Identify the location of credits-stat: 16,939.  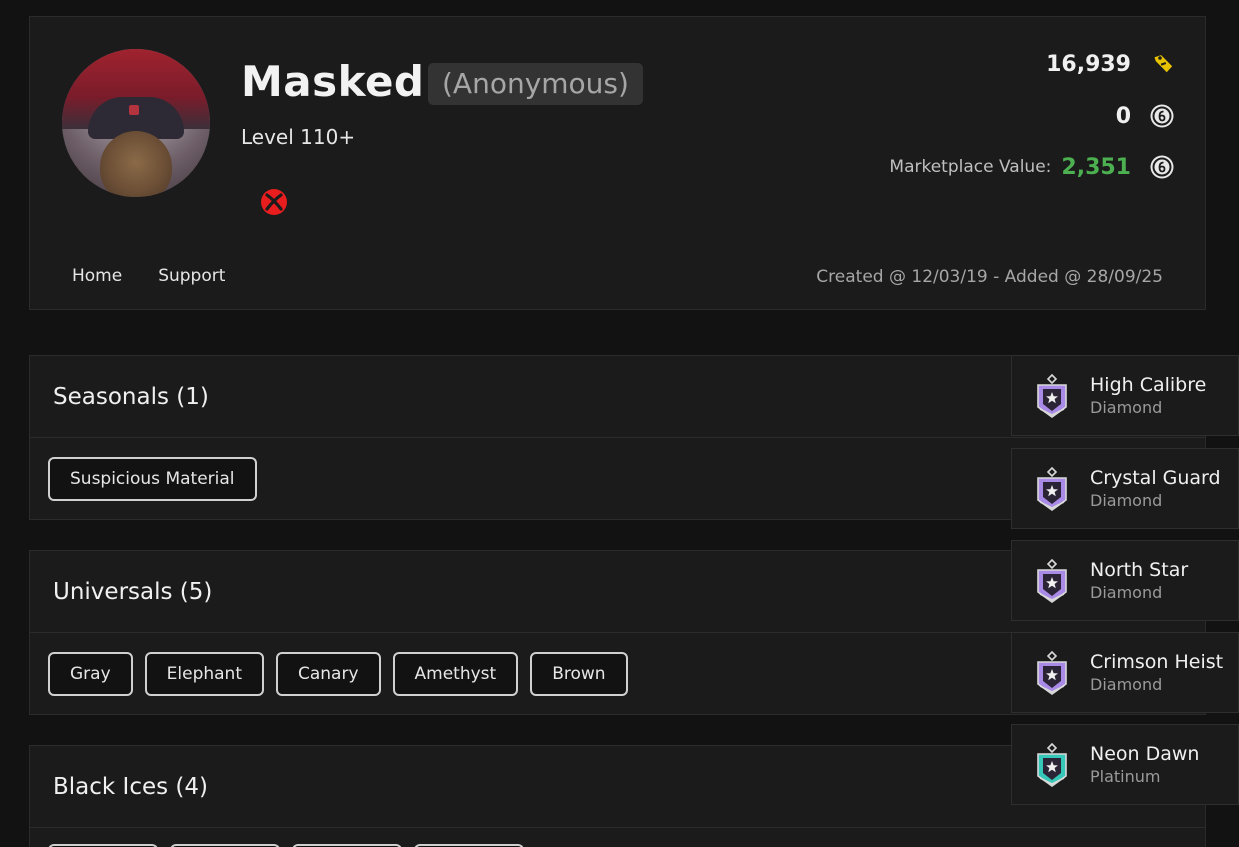
(1110, 64).